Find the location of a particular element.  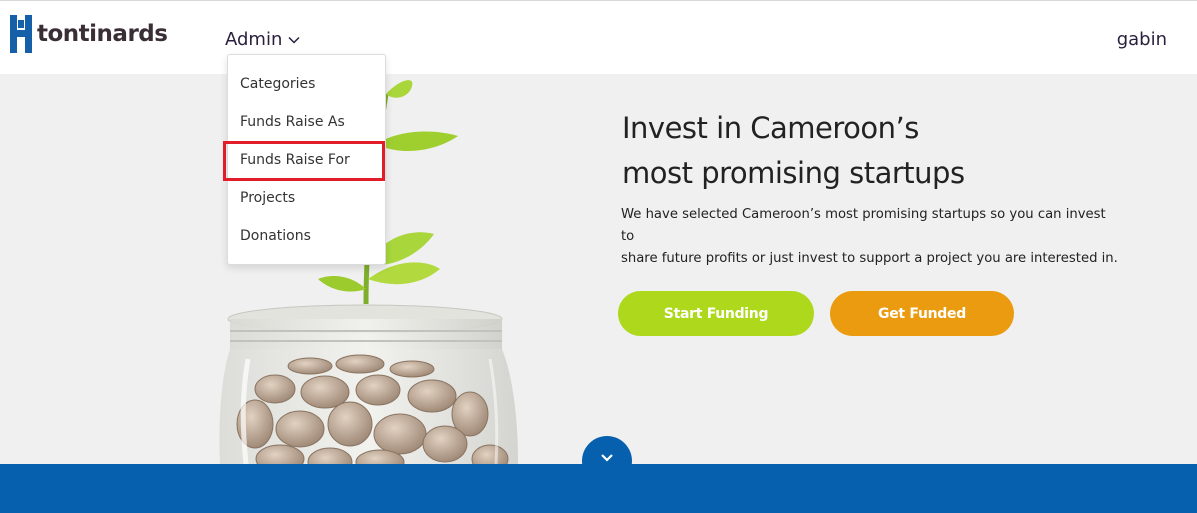

get-funded-button: Get Funded is located at coordinates (922, 313).